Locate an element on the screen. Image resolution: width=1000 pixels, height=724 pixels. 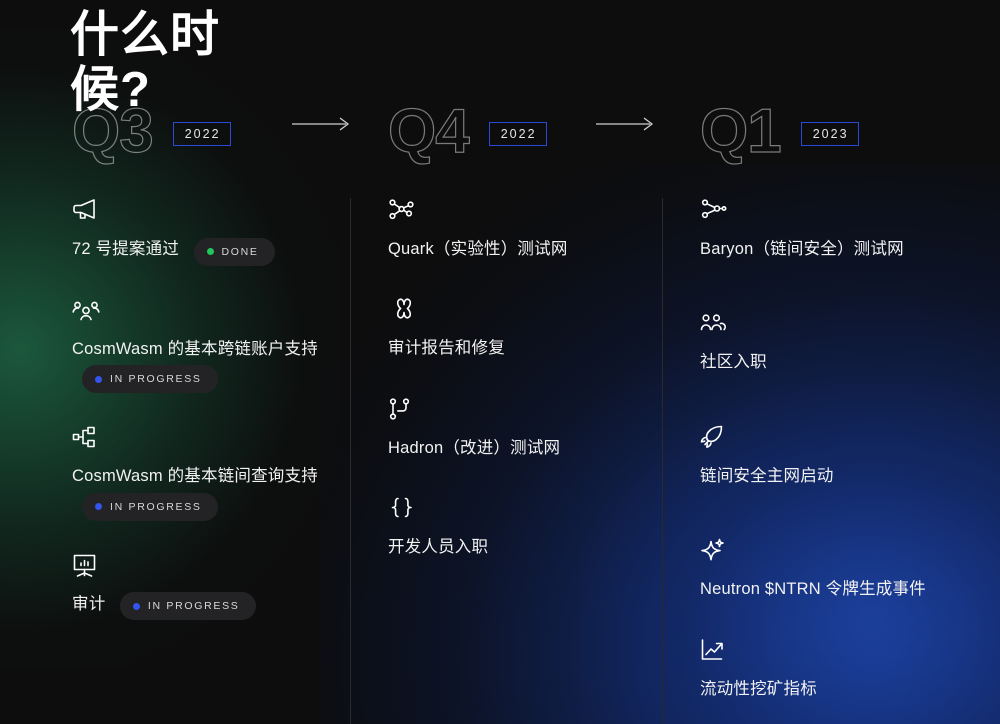
sparkle-icon is located at coordinates (830, 547).